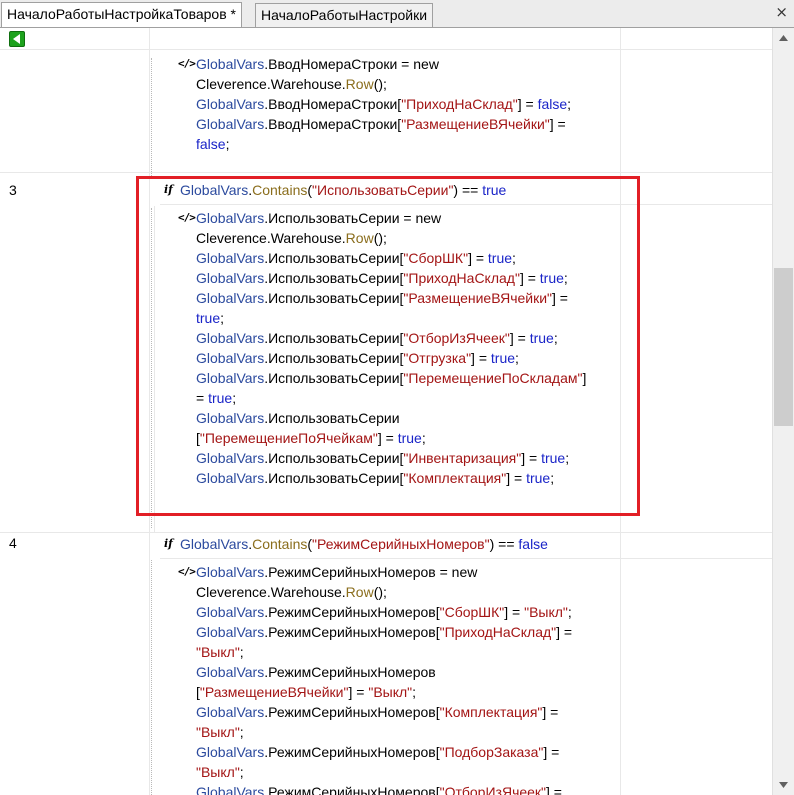 Image resolution: width=794 pixels, height=795 pixels. What do you see at coordinates (783, 785) in the screenshot?
I see `scroll-down-icon` at bounding box center [783, 785].